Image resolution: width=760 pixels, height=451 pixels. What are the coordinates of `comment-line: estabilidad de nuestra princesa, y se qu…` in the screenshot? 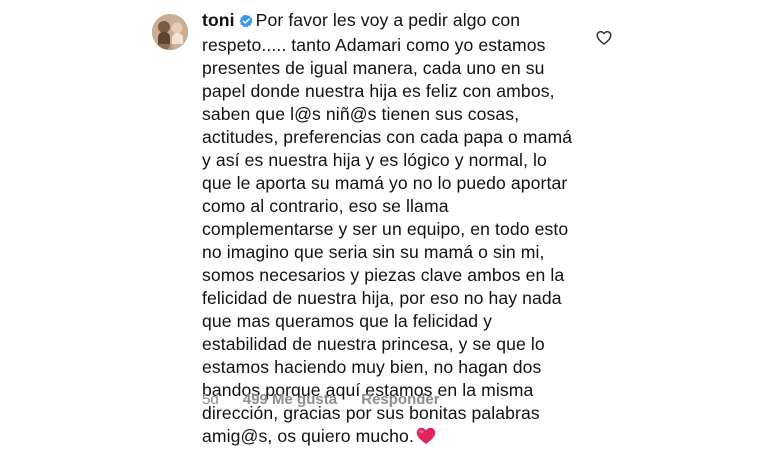 It's located at (373, 344).